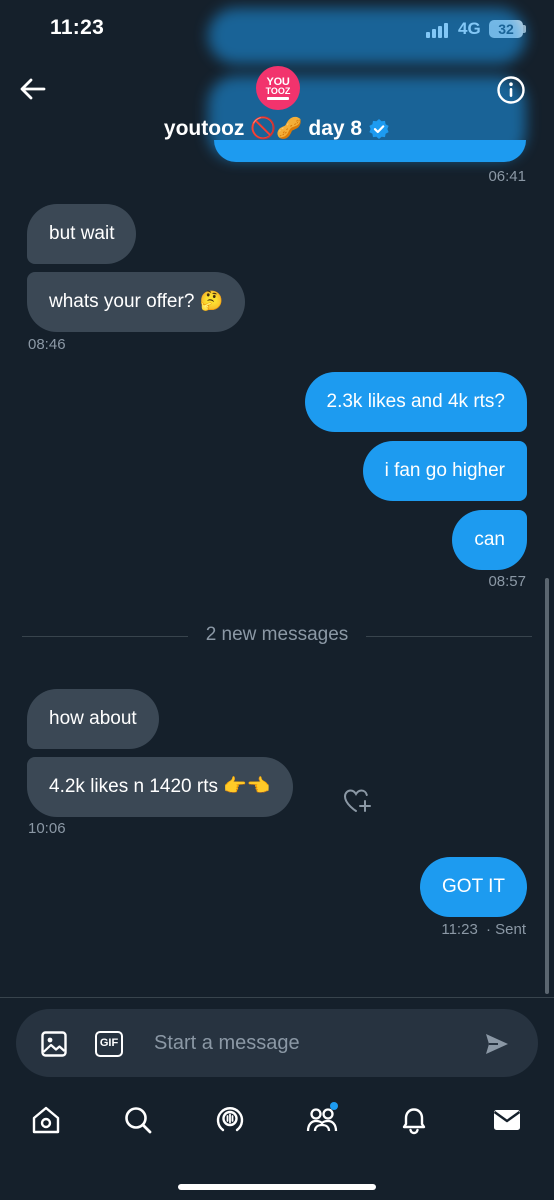 Image resolution: width=554 pixels, height=1200 pixels. I want to click on sent-message: can, so click(489, 540).